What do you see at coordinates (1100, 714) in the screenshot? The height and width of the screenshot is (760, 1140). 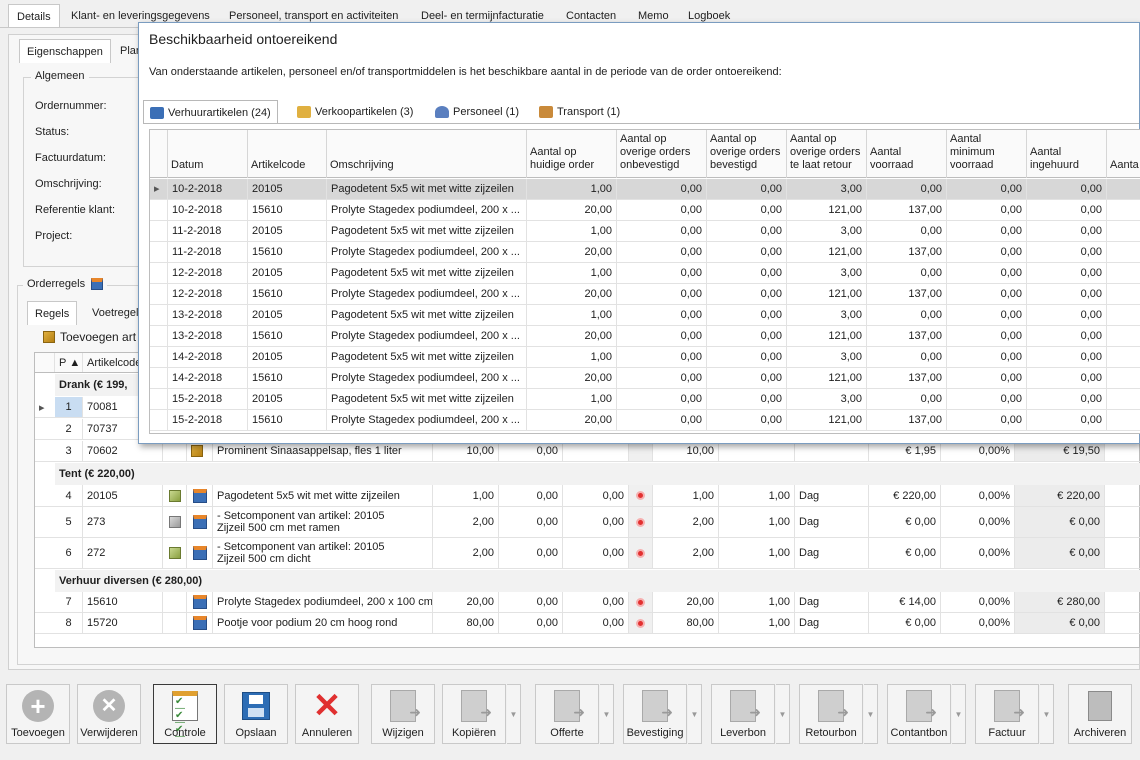 I see `archiveren-button: Archiveren` at bounding box center [1100, 714].